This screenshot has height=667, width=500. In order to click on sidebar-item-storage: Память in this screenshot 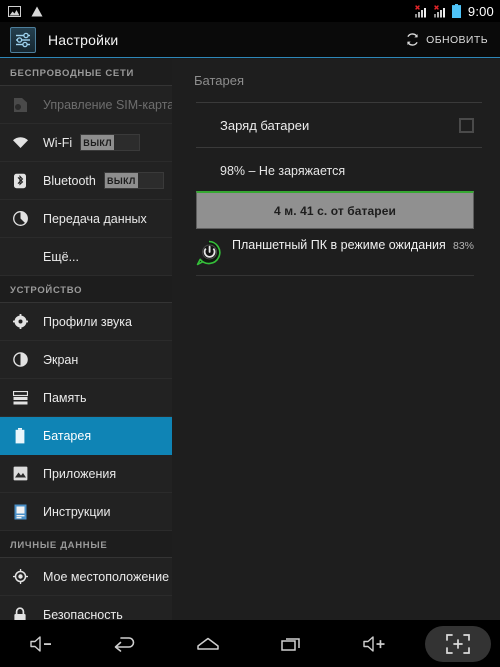, I will do `click(86, 398)`.